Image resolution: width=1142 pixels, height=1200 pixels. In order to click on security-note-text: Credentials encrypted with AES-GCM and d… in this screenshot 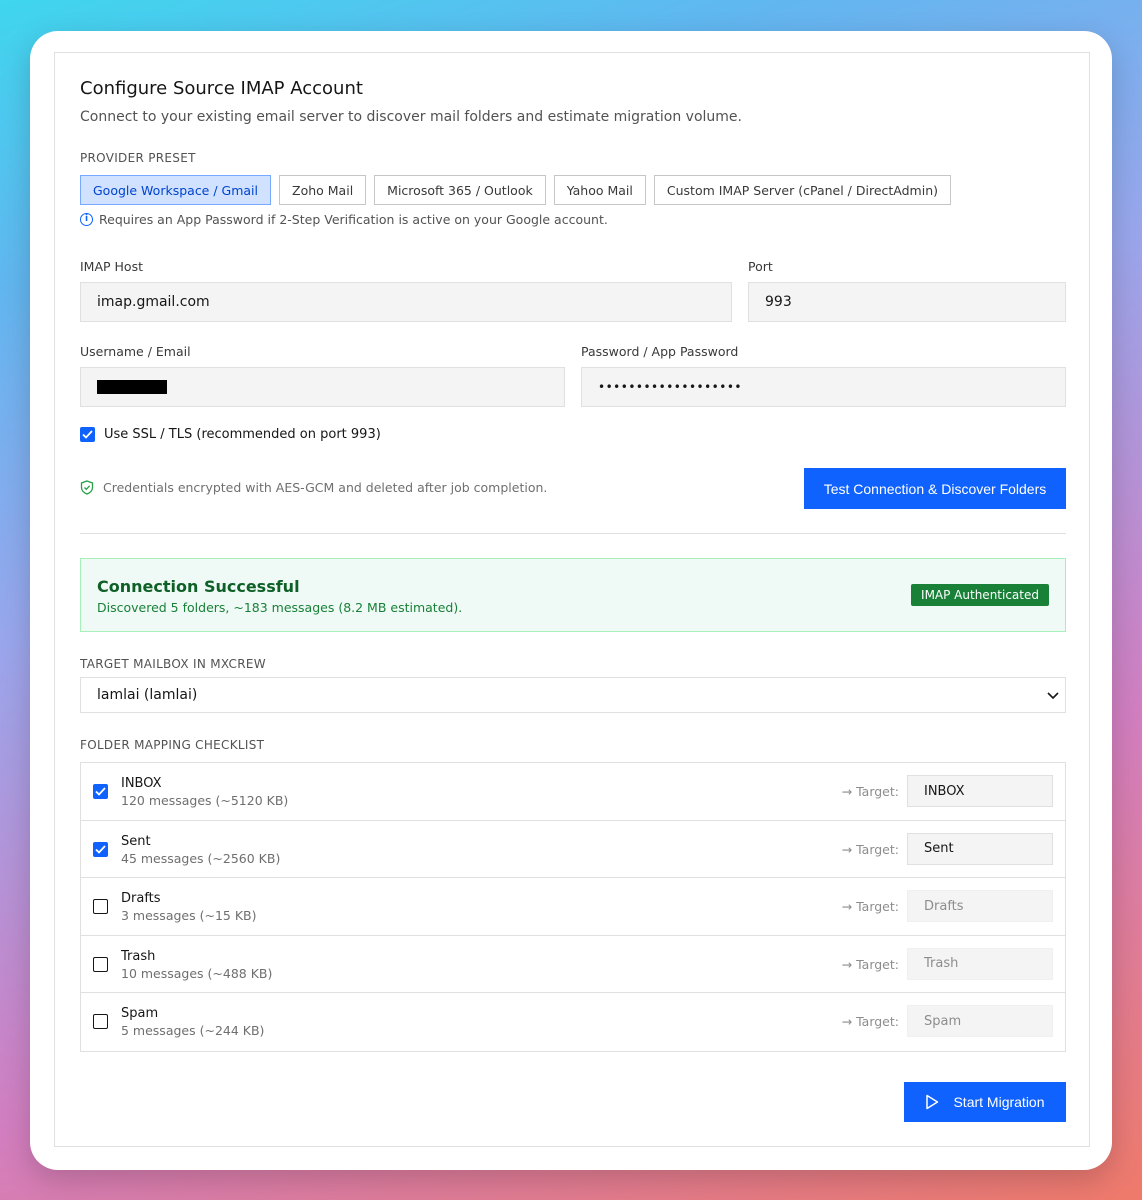, I will do `click(325, 487)`.